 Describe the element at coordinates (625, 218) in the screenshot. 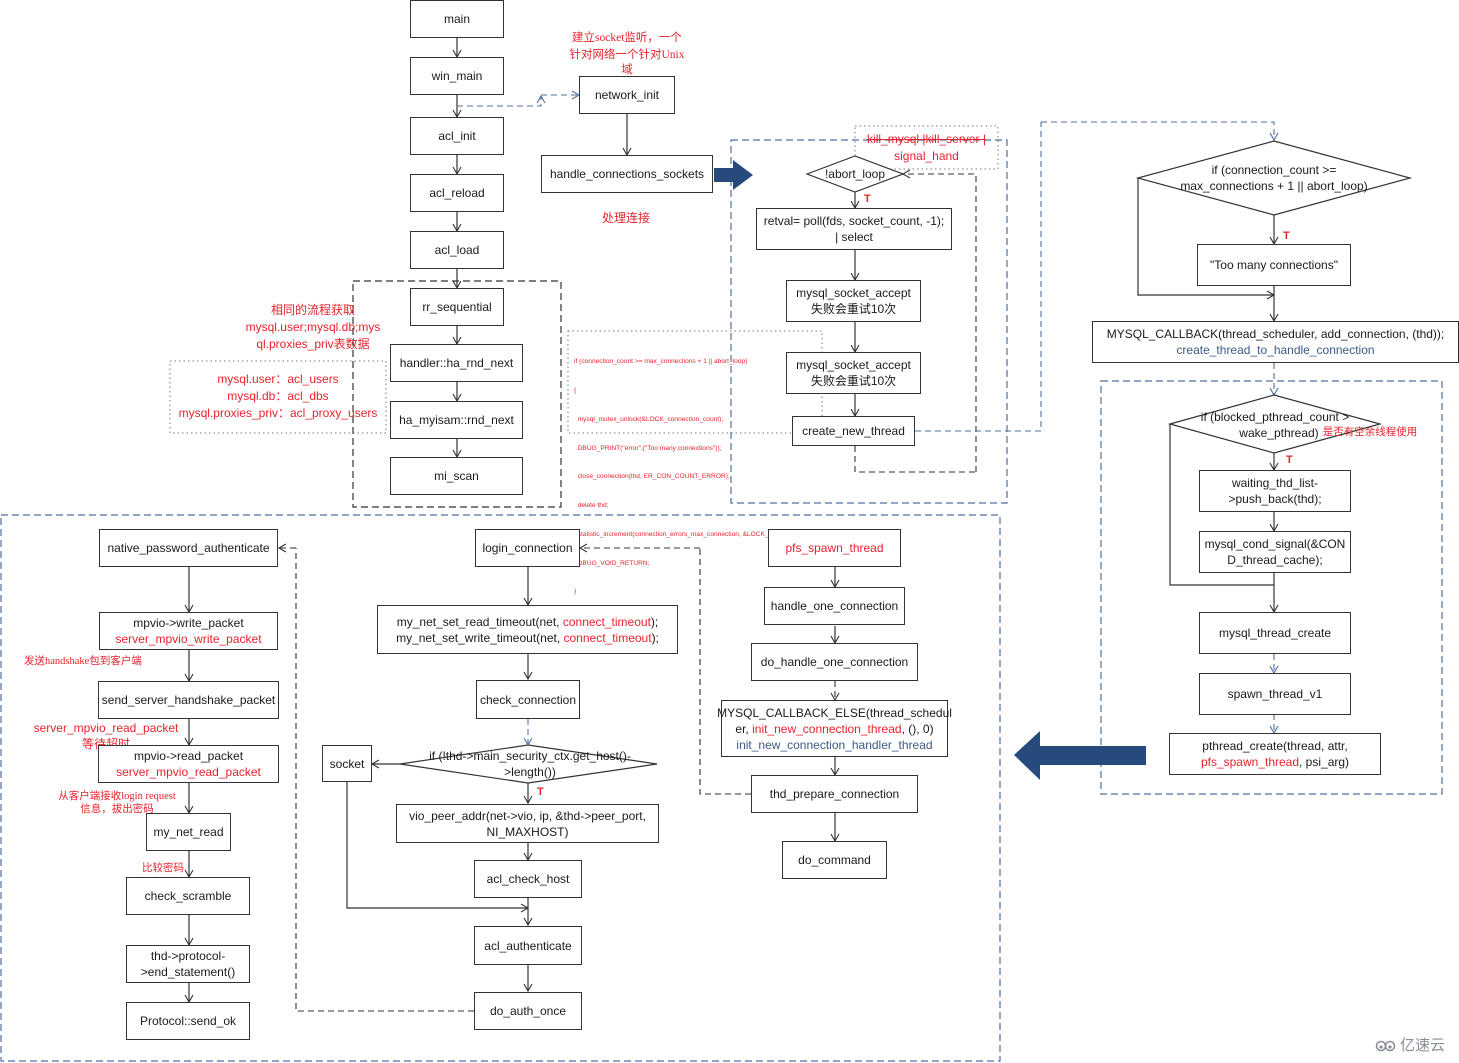

I see `handle-note: 处理连接` at that location.